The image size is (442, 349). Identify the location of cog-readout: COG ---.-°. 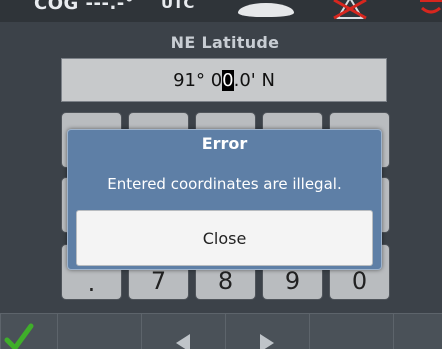
(84, 7).